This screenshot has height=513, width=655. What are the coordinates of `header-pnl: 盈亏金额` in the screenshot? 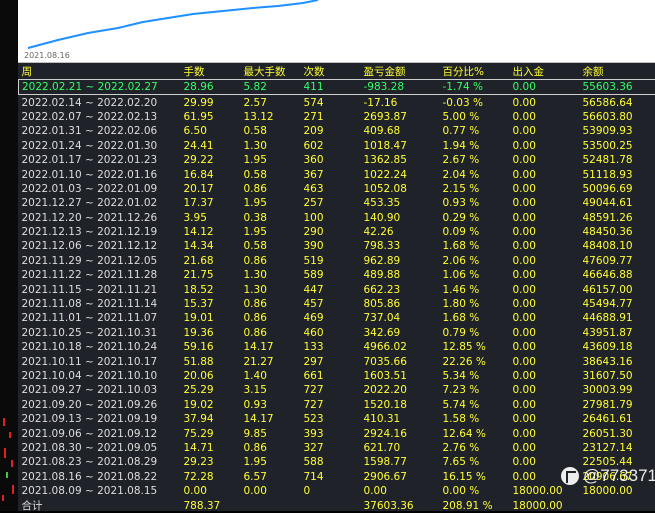 It's located at (400, 72).